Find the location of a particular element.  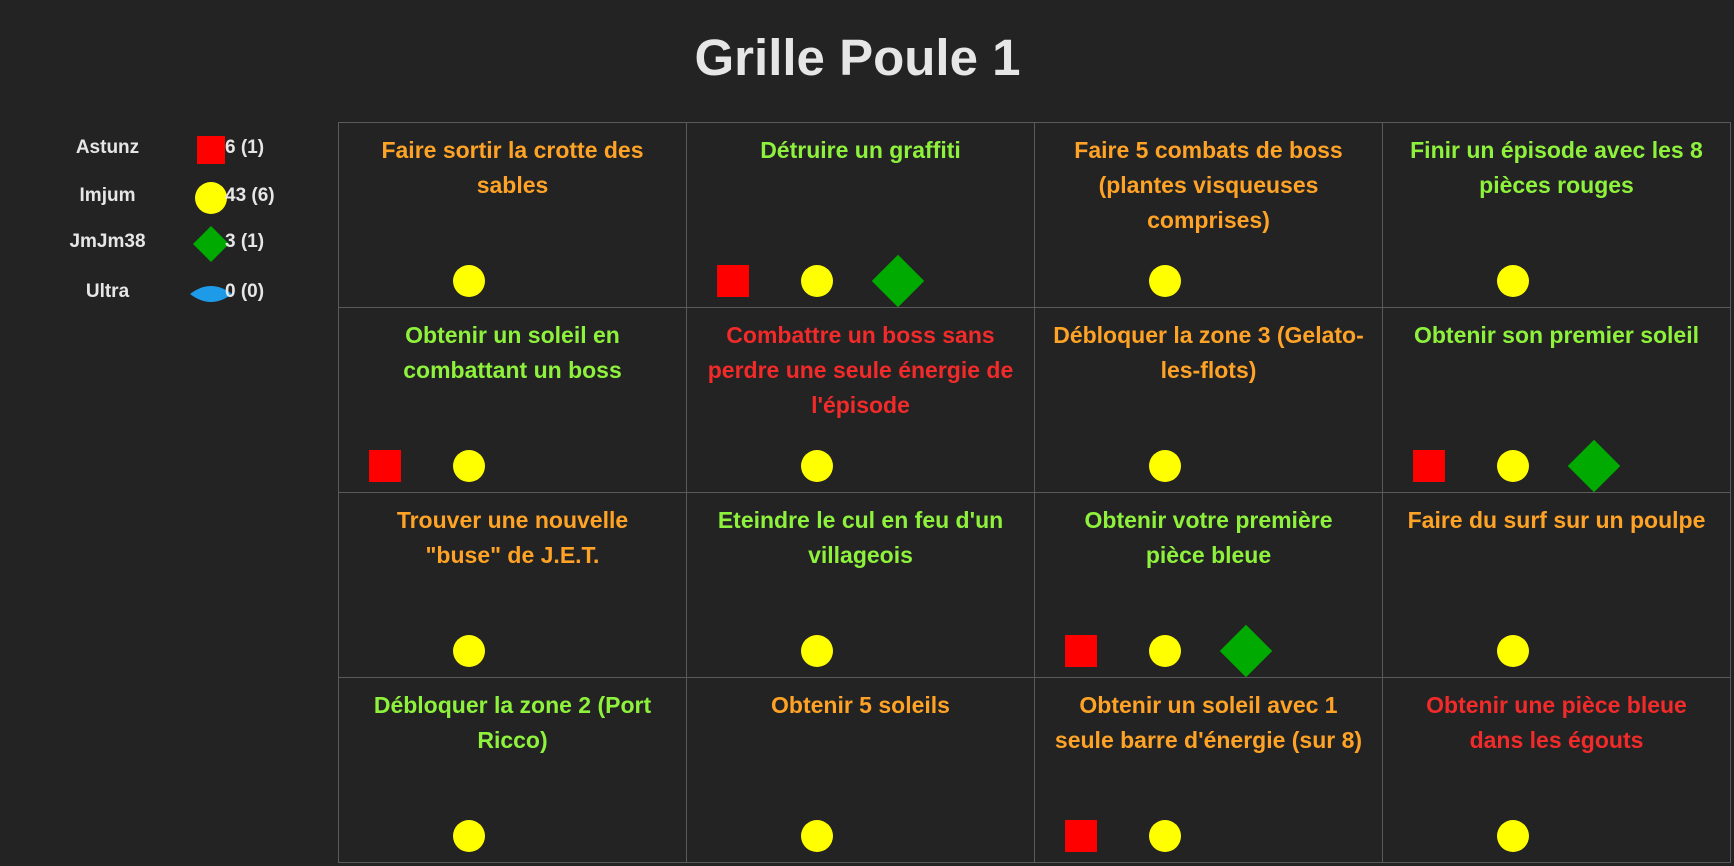

player-score: 3 (1) is located at coordinates (245, 241).